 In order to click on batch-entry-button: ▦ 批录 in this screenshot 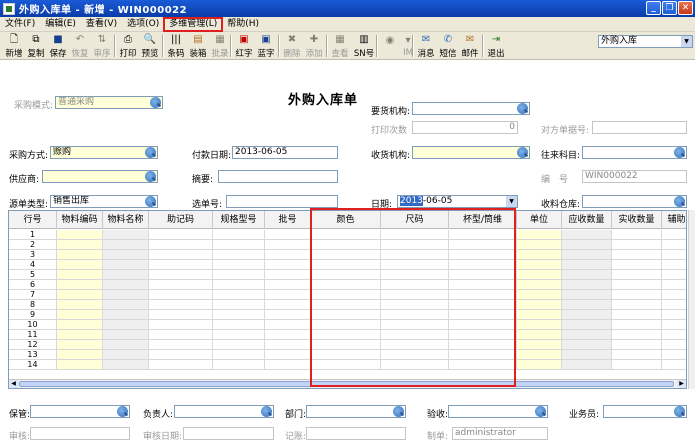, I will do `click(220, 46)`.